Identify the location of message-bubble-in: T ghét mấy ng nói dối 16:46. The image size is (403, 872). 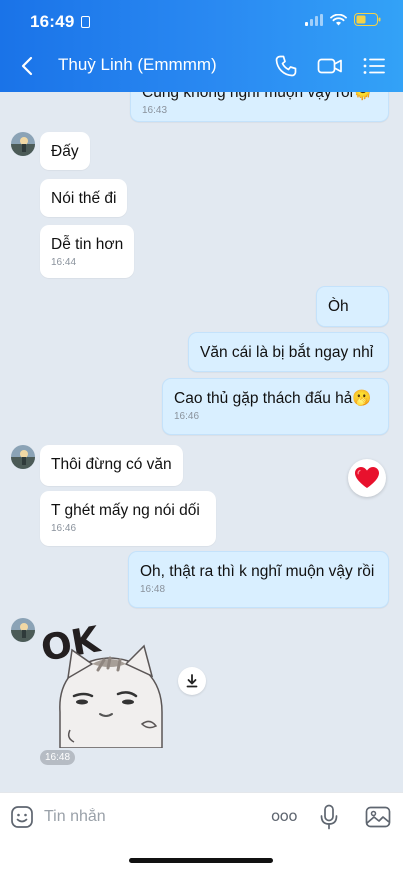
(128, 518).